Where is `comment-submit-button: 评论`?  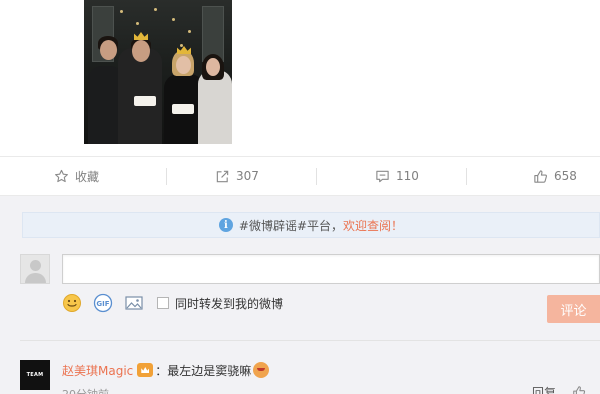 comment-submit-button: 评论 is located at coordinates (573, 309).